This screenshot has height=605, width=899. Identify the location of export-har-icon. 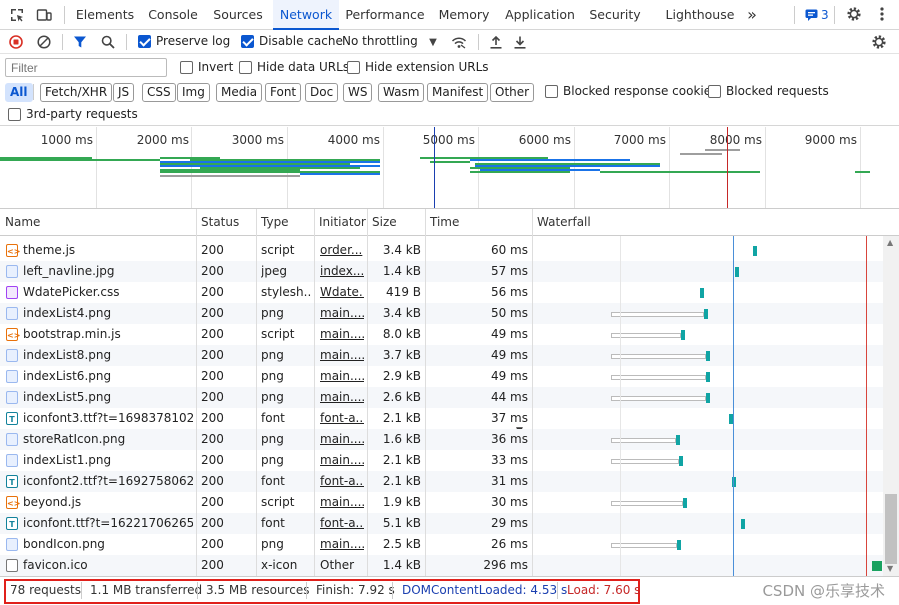
(520, 42).